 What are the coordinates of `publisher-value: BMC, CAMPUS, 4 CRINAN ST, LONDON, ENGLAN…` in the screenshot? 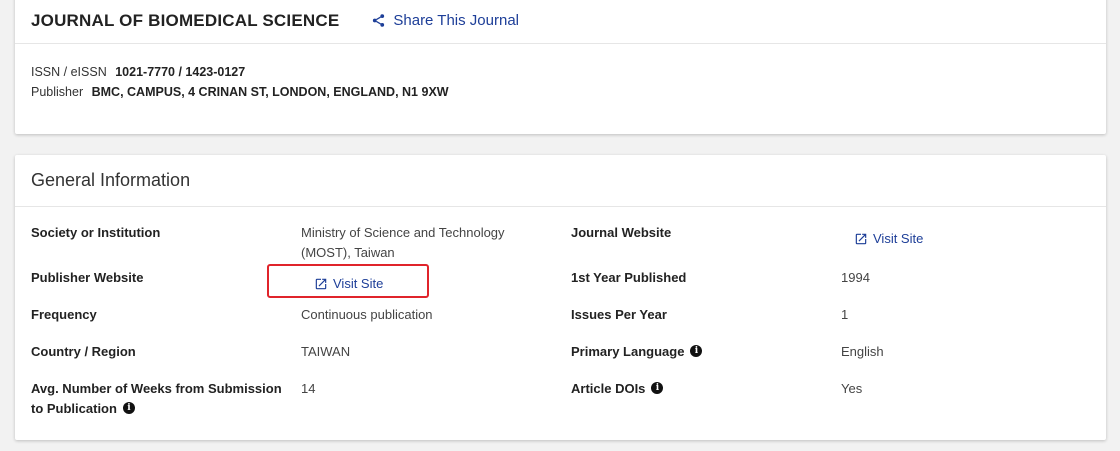 It's located at (270, 92).